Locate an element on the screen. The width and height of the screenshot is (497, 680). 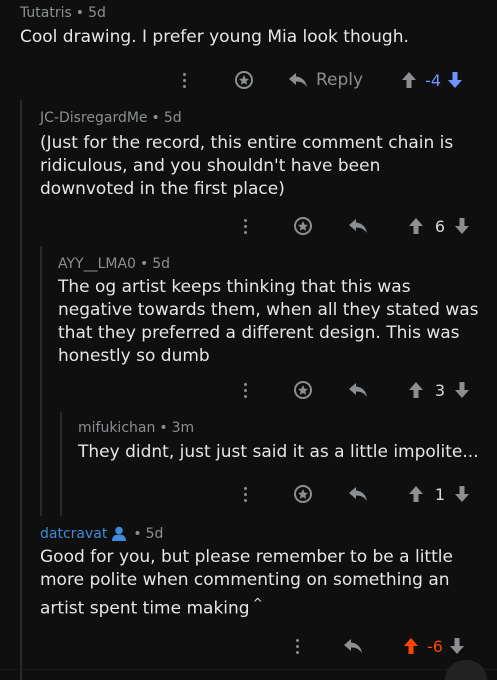
comment-score: 1 is located at coordinates (440, 494).